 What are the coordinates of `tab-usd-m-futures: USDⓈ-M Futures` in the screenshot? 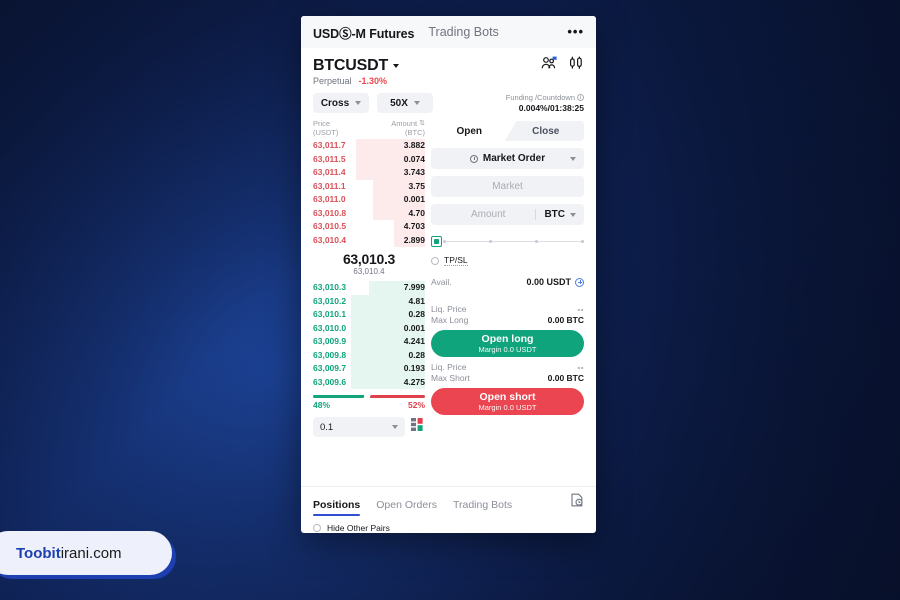 It's located at (363, 32).